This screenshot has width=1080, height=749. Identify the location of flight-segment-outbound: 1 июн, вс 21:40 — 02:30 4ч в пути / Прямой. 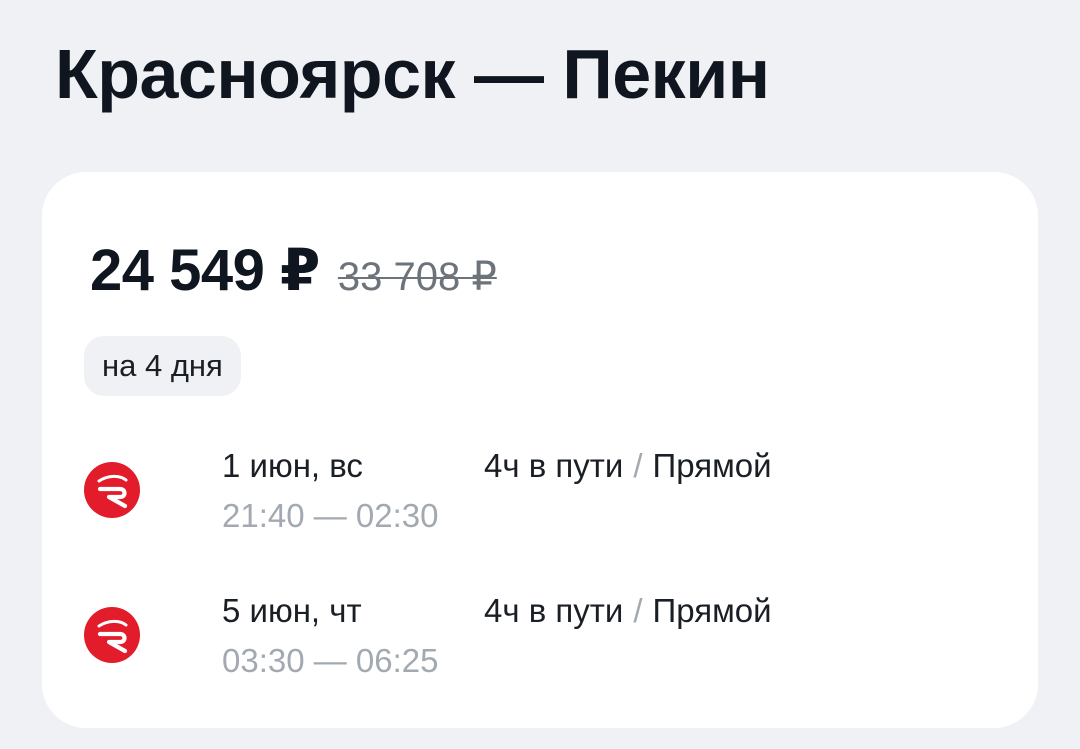
(534, 496).